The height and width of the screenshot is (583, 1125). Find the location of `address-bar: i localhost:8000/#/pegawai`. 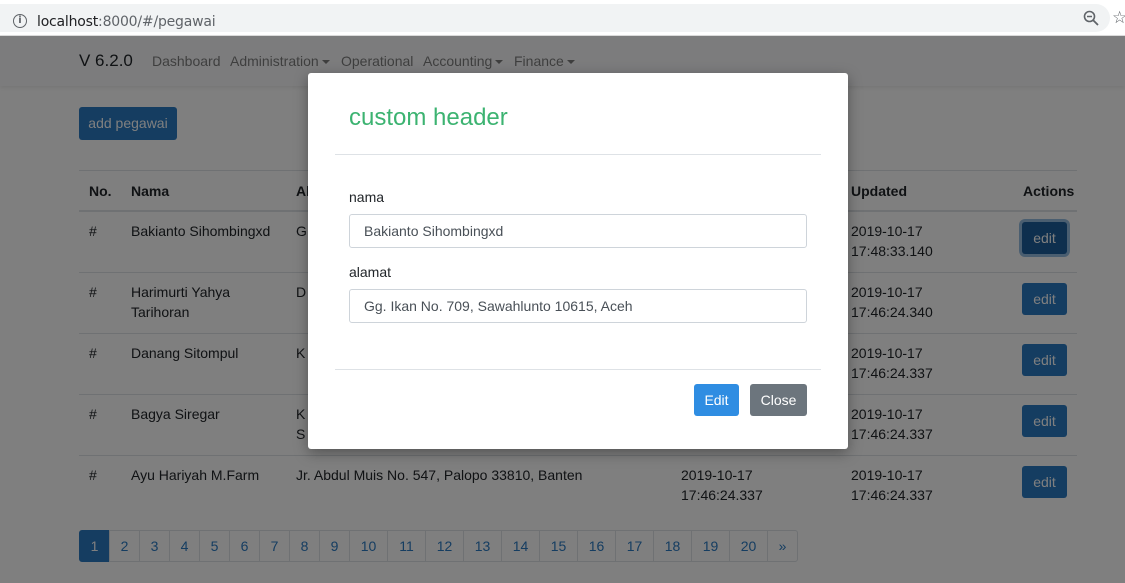

address-bar: i localhost:8000/#/pegawai is located at coordinates (555, 18).